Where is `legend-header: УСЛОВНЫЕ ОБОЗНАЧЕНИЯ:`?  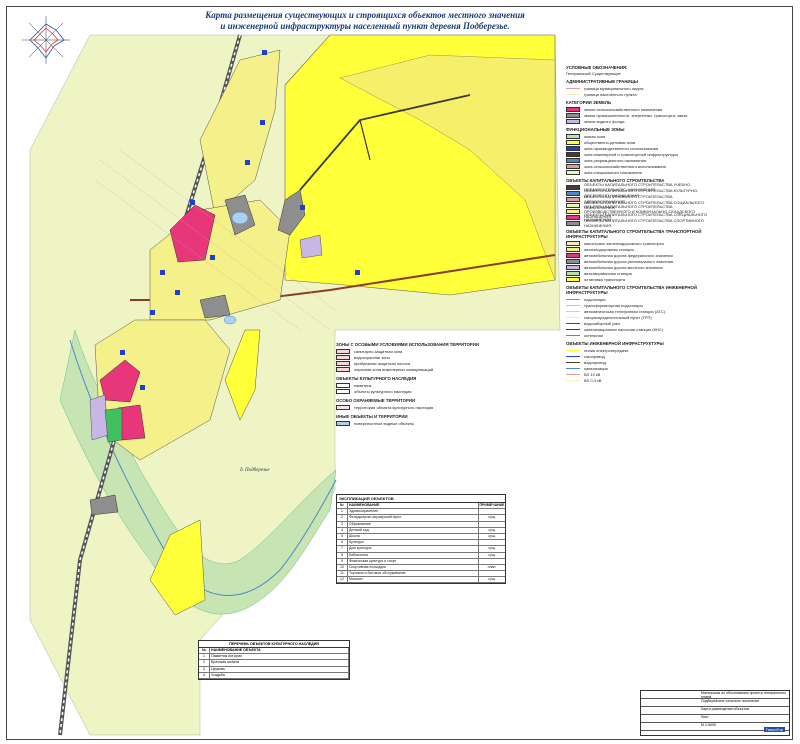
legend-header: УСЛОВНЫЕ ОБОЗНАЧЕНИЯ: is located at coordinates (597, 67).